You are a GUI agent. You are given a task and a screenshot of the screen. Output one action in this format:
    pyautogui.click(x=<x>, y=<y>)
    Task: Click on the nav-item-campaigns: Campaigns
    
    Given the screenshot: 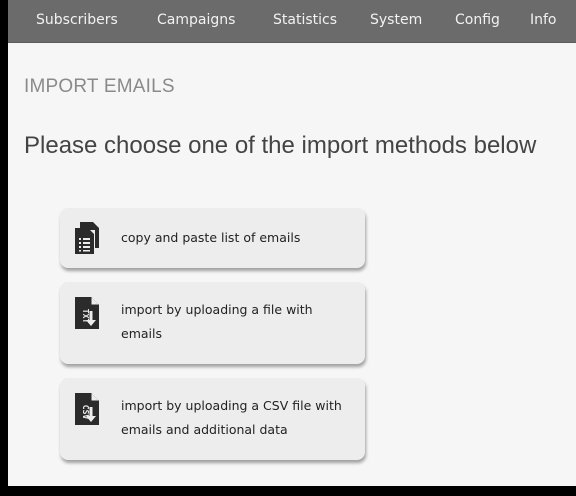 What is the action you would take?
    pyautogui.click(x=196, y=20)
    